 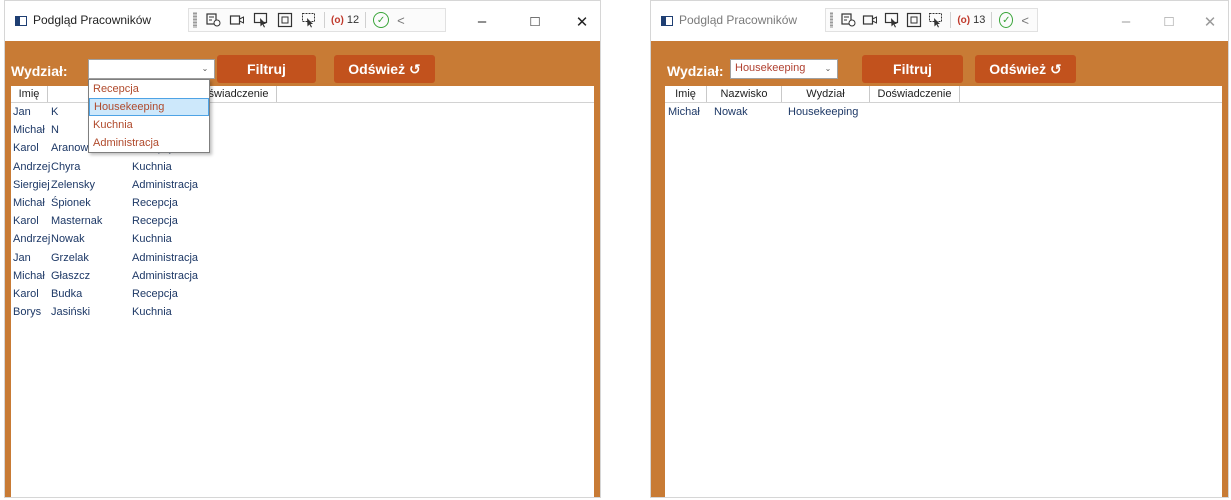 I want to click on combobox-value: Housekeeping, so click(x=770, y=68).